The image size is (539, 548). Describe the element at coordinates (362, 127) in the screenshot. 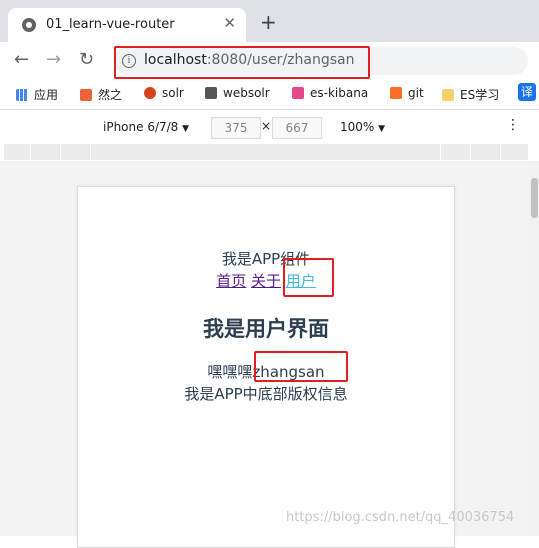

I see `zoom-select: 100% ▼` at that location.